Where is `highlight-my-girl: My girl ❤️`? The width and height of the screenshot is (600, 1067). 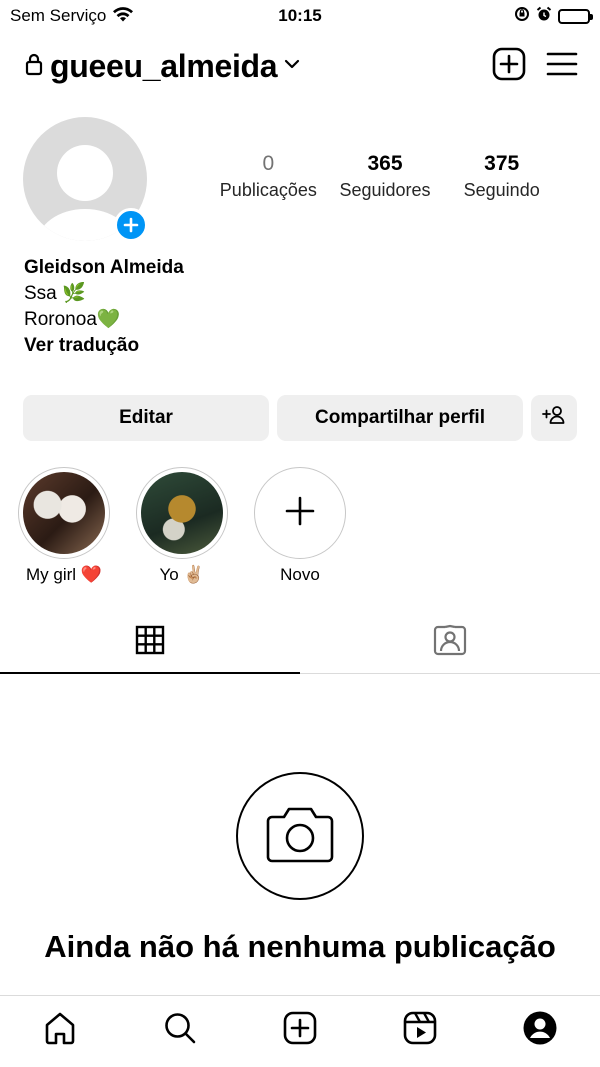 highlight-my-girl: My girl ❤️ is located at coordinates (64, 526).